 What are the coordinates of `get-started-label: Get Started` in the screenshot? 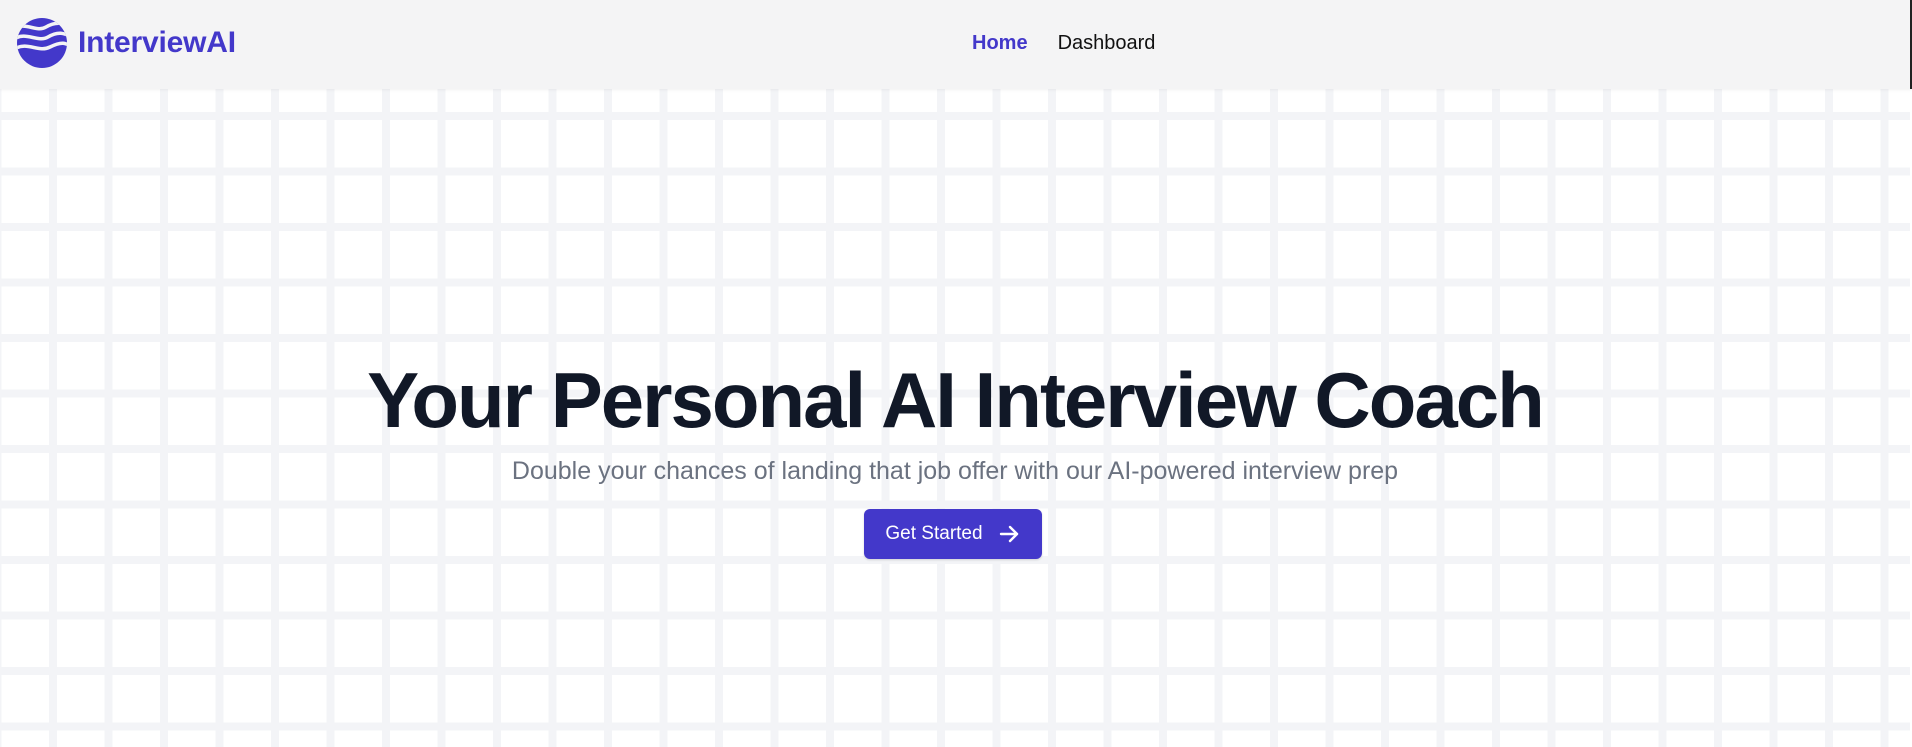 It's located at (934, 533).